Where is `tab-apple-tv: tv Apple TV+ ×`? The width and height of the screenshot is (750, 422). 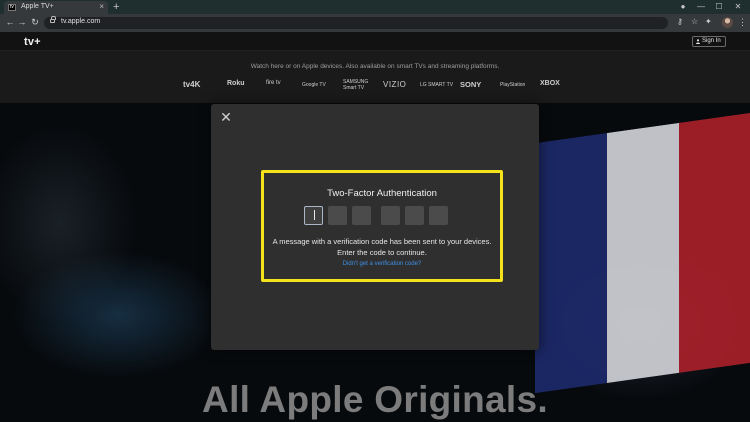 tab-apple-tv: tv Apple TV+ × is located at coordinates (56, 7).